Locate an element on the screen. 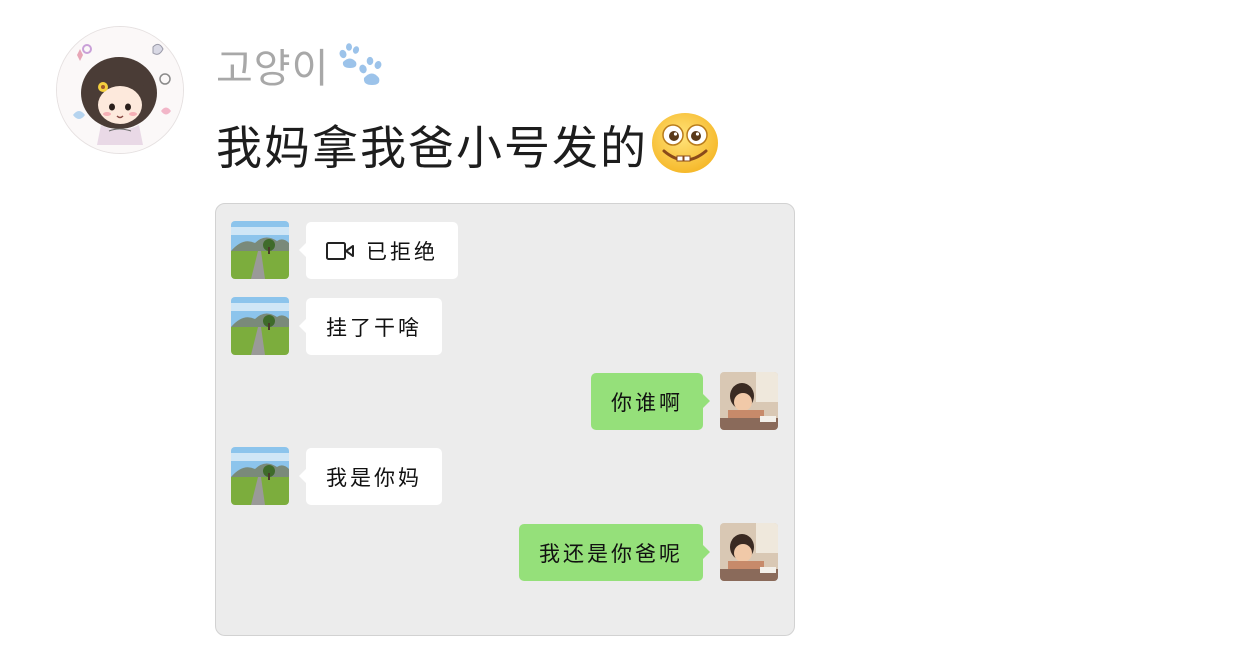 The width and height of the screenshot is (1260, 652). message-bubble-outgoing: 你谁啊 is located at coordinates (650, 401).